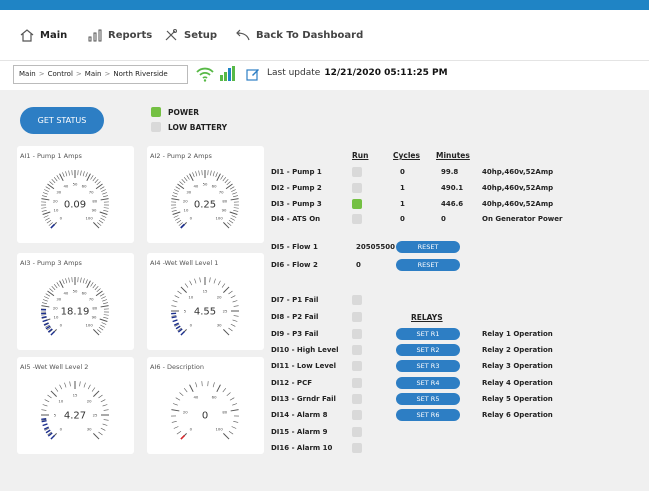 Image resolution: width=649 pixels, height=491 pixels. I want to click on relay-description: Relay 1 Operation, so click(517, 334).